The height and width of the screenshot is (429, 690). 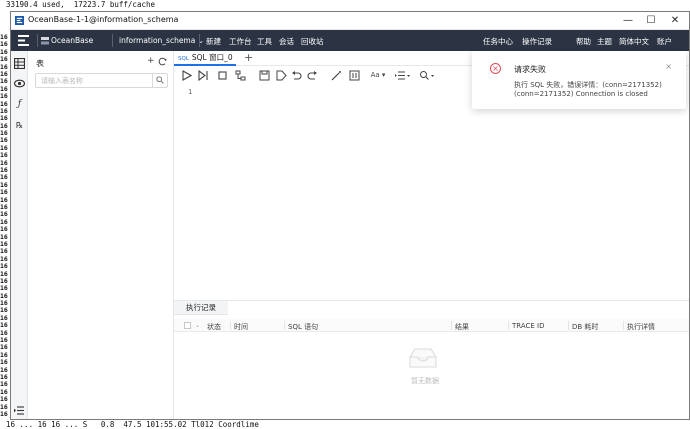 What do you see at coordinates (214, 327) in the screenshot?
I see `column-status: 状态` at bounding box center [214, 327].